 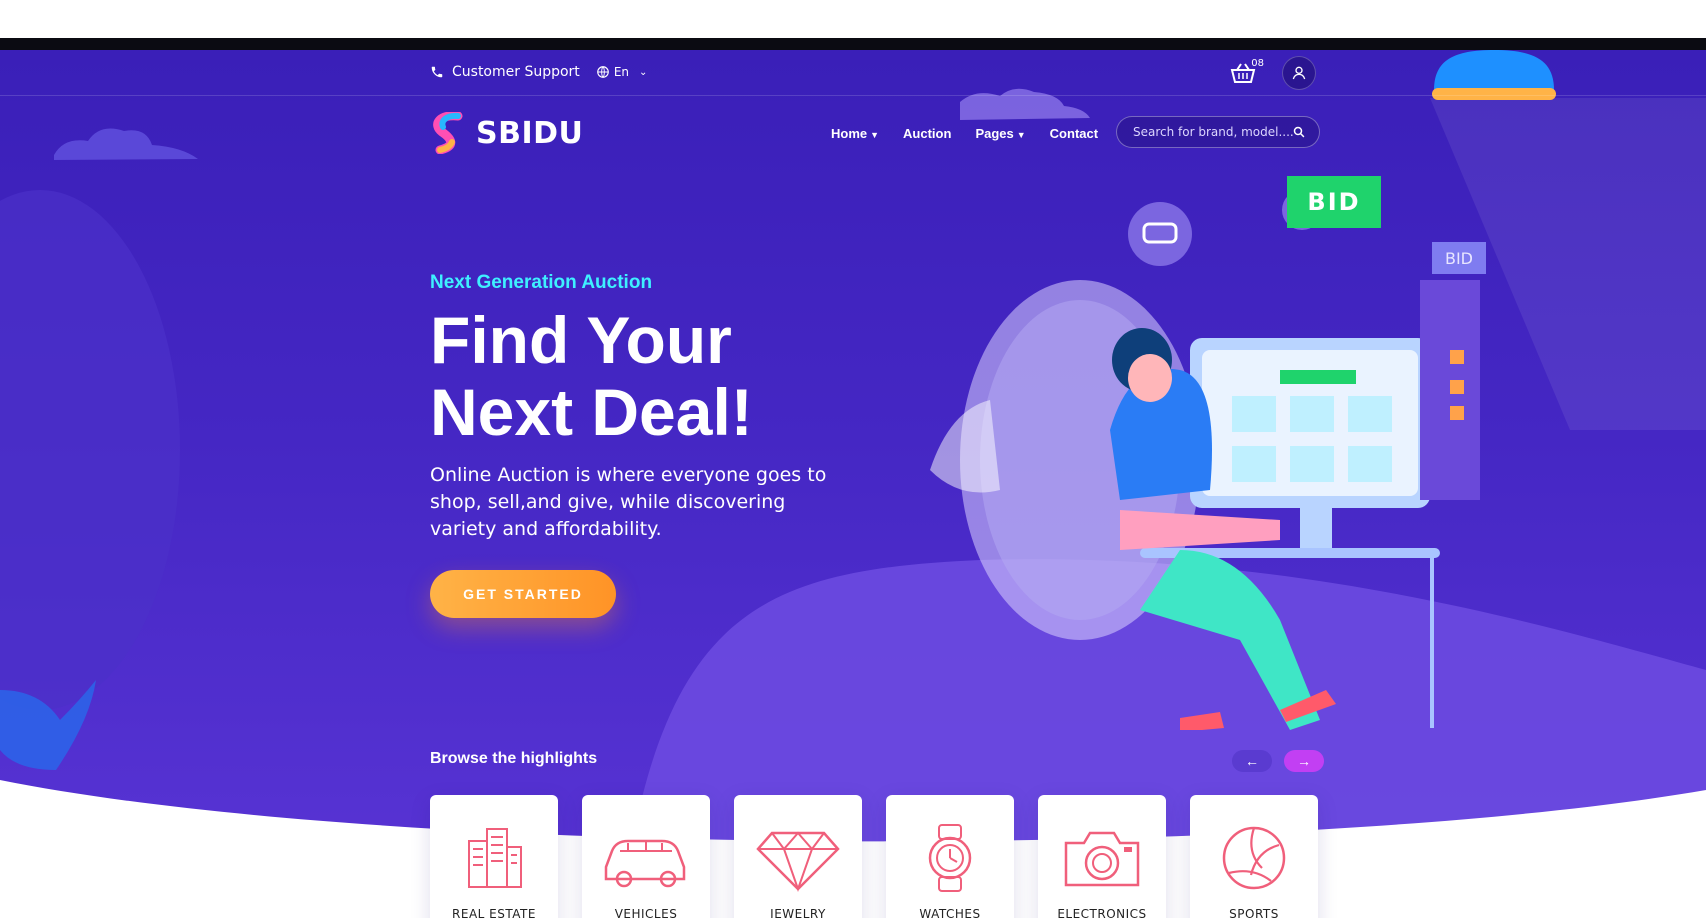 I want to click on nav-pages: Pages ▼, so click(x=1000, y=133).